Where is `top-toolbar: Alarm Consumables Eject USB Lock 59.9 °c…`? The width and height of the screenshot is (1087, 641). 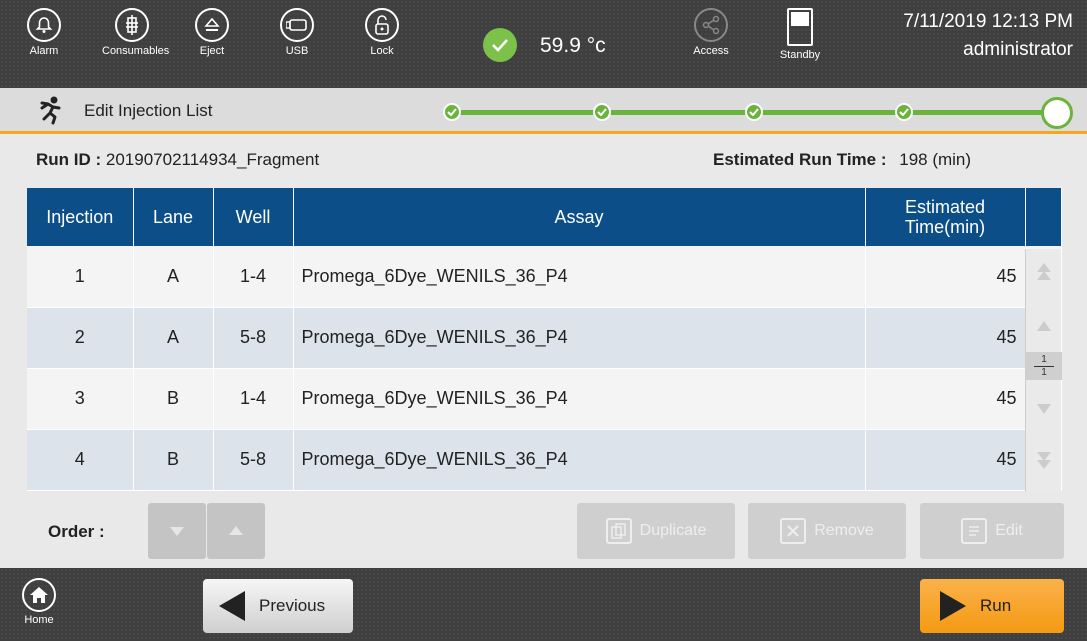 top-toolbar: Alarm Consumables Eject USB Lock 59.9 °c… is located at coordinates (543, 44).